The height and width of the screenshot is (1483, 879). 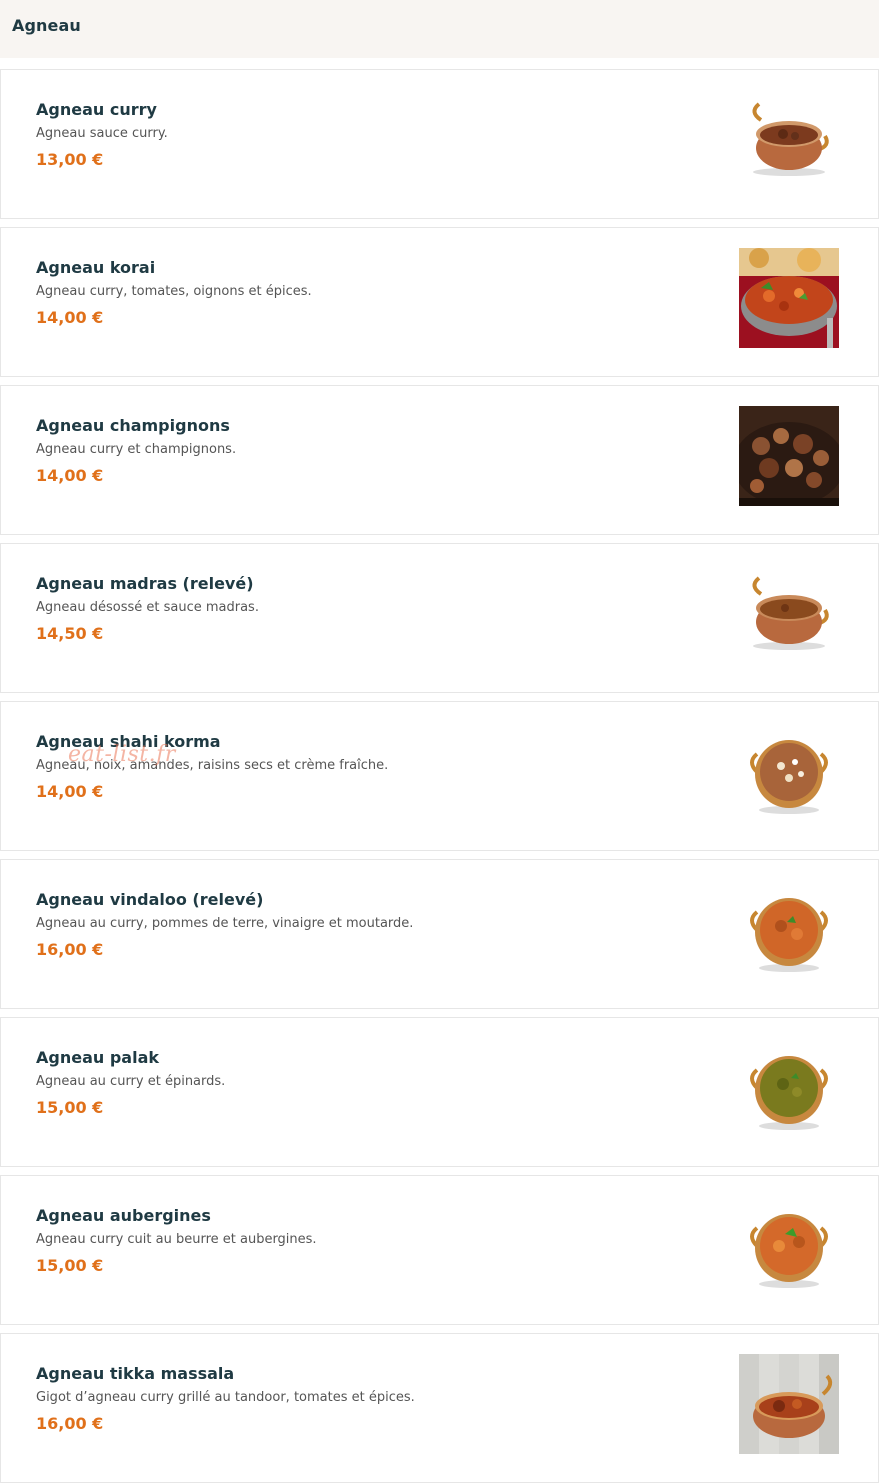 What do you see at coordinates (102, 133) in the screenshot?
I see `menu-item-description: Agneau sauce curry.` at bounding box center [102, 133].